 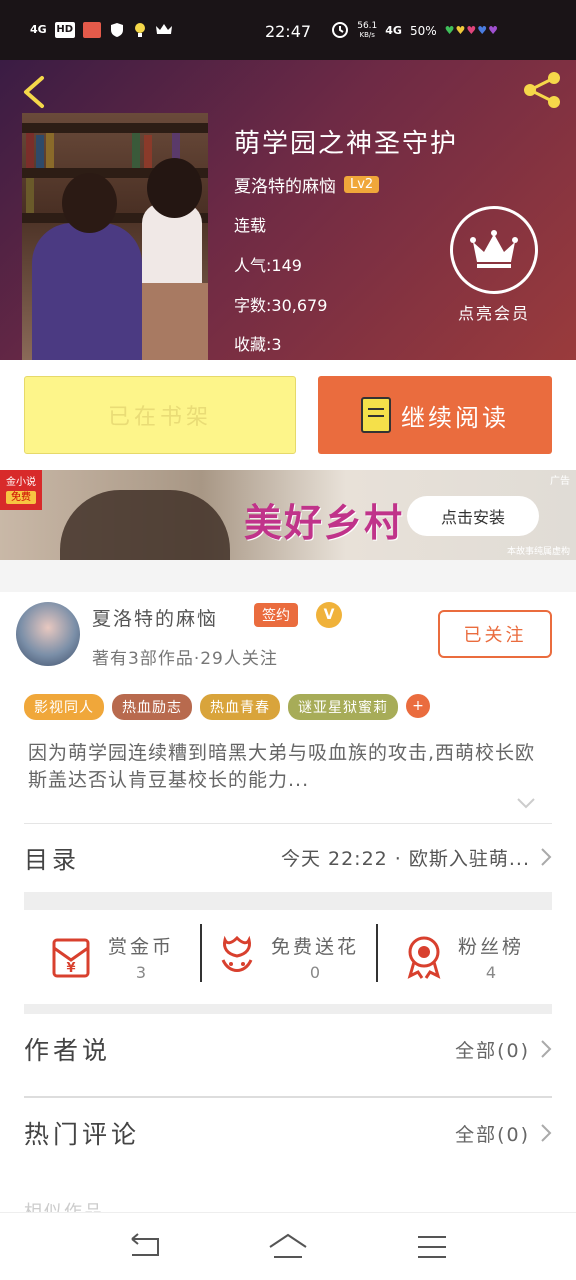 What do you see at coordinates (68, 1050) in the screenshot?
I see `author-says-title: 作者说` at bounding box center [68, 1050].